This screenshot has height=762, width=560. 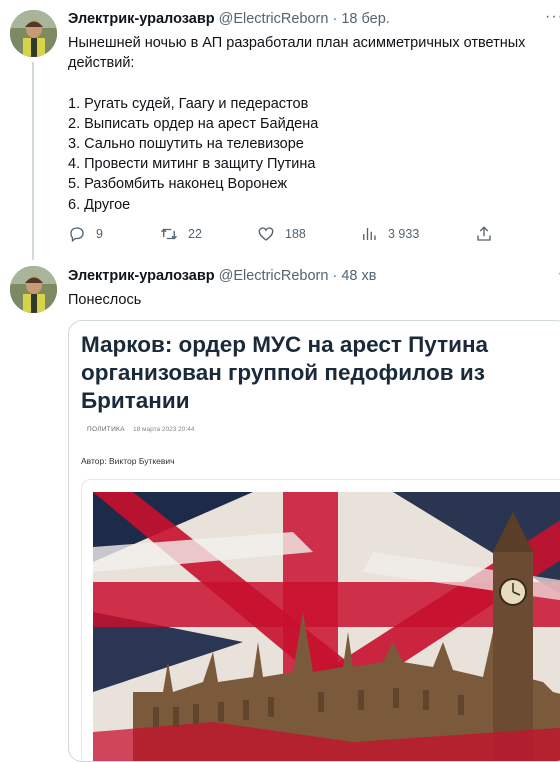 What do you see at coordinates (281, 234) in the screenshot?
I see `like-button: 188` at bounding box center [281, 234].